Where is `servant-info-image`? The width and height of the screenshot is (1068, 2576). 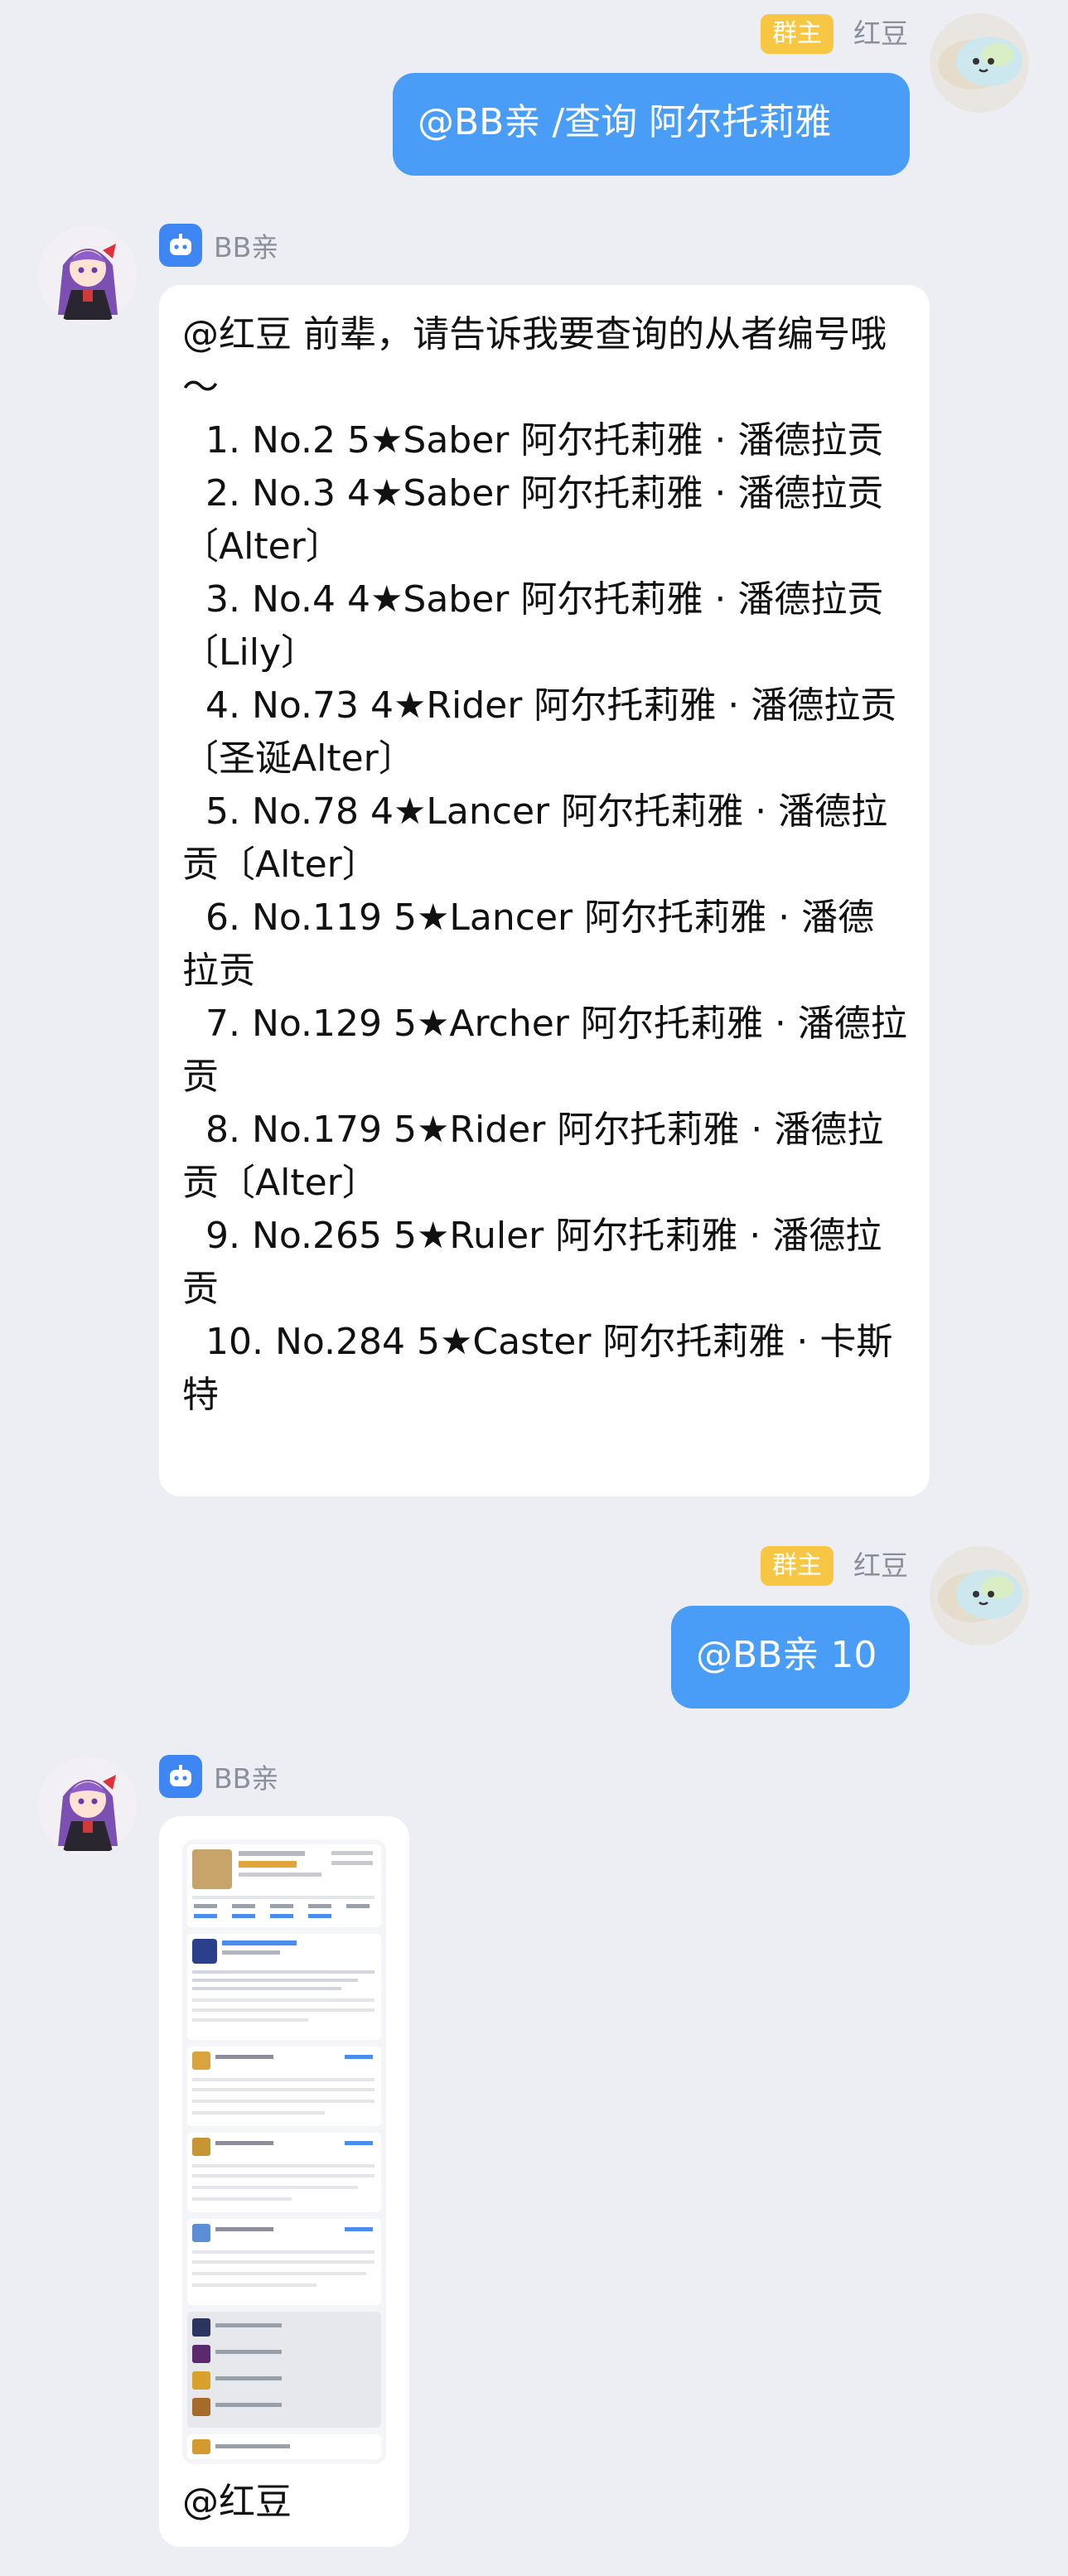
servant-info-image is located at coordinates (284, 2151).